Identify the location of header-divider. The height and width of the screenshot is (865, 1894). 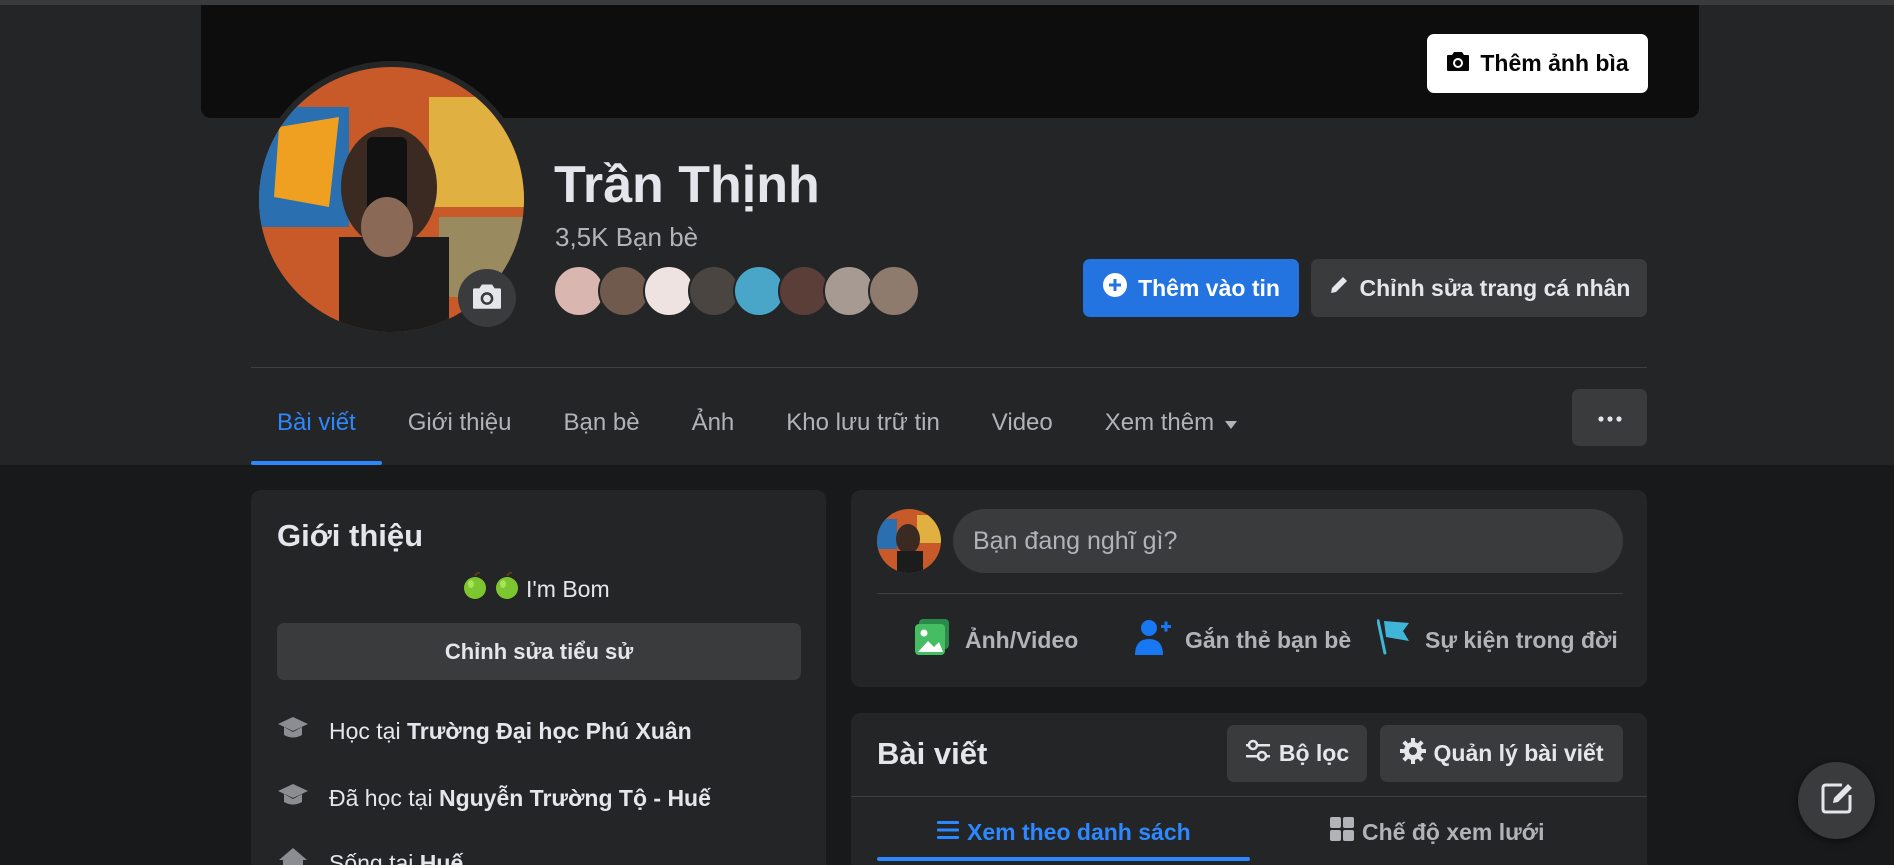
(949, 367).